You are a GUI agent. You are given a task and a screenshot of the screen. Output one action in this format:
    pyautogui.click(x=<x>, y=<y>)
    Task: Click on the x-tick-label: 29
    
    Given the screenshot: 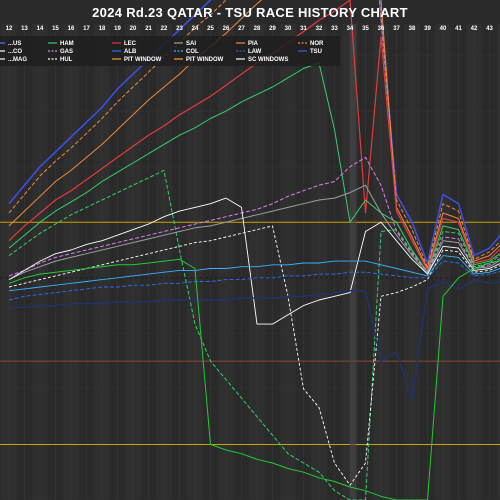 What is the action you would take?
    pyautogui.click(x=272, y=29)
    